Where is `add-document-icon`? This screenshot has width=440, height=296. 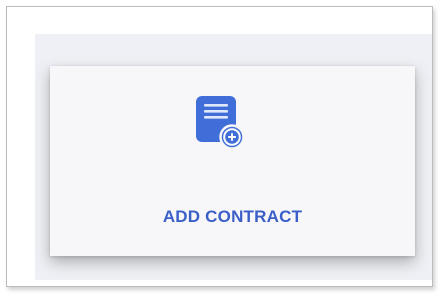 add-document-icon is located at coordinates (220, 123).